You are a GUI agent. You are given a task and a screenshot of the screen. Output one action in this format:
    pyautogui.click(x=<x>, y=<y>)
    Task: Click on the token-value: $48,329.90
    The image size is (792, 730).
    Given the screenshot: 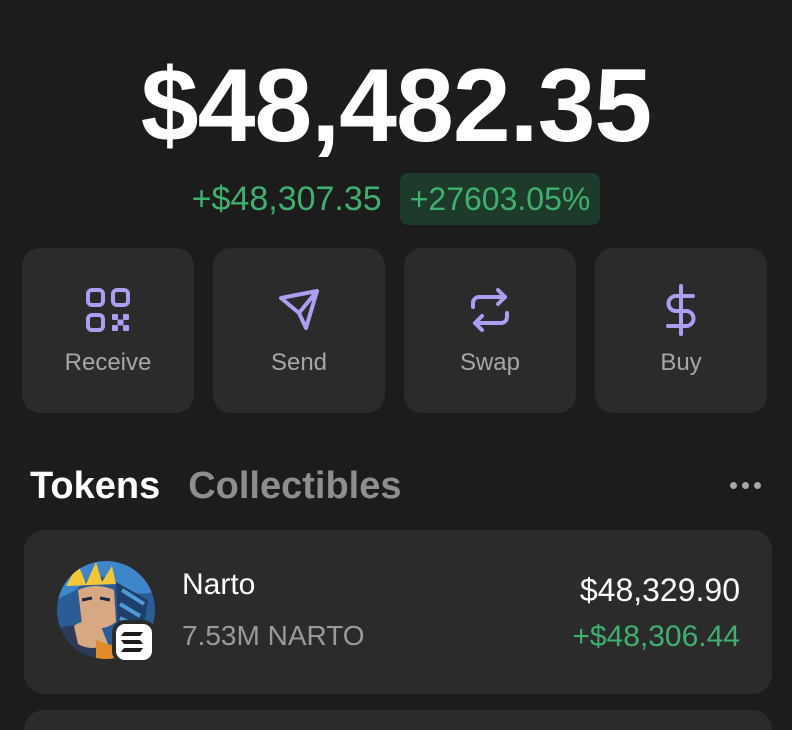 What is the action you would take?
    pyautogui.click(x=659, y=590)
    